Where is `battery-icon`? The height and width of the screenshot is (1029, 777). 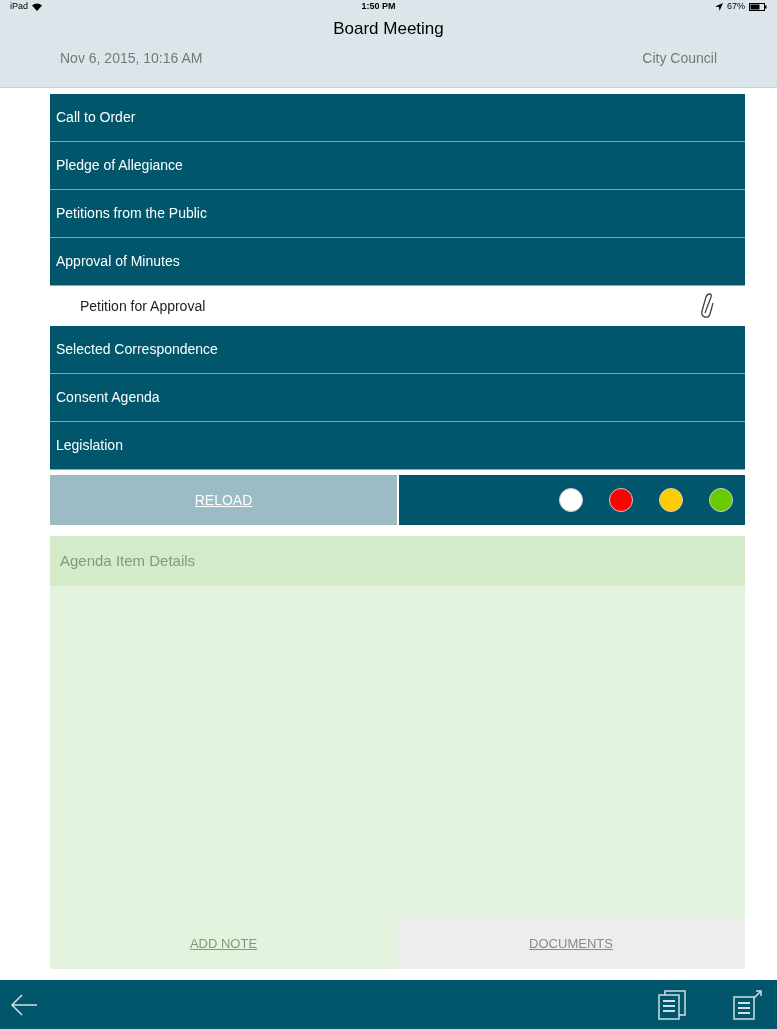 battery-icon is located at coordinates (758, 7).